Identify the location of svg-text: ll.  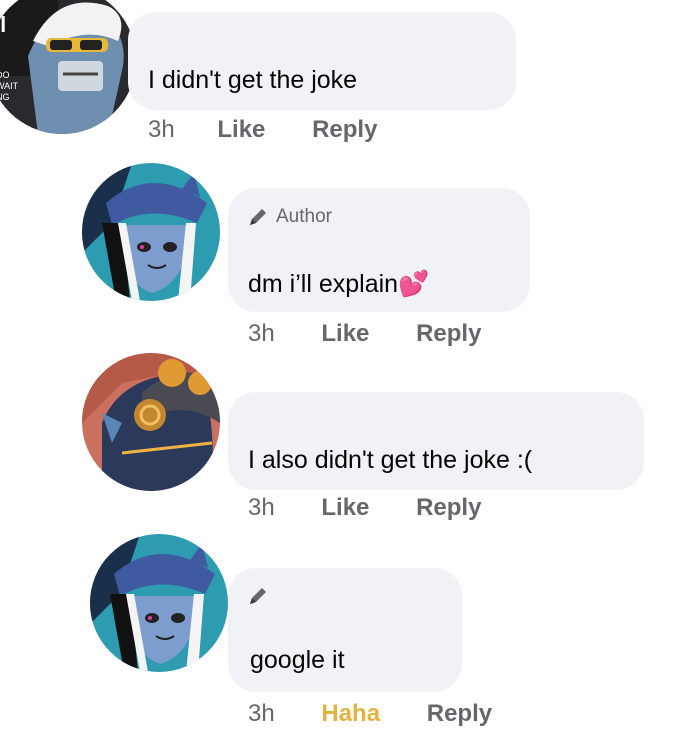
(3, 24).